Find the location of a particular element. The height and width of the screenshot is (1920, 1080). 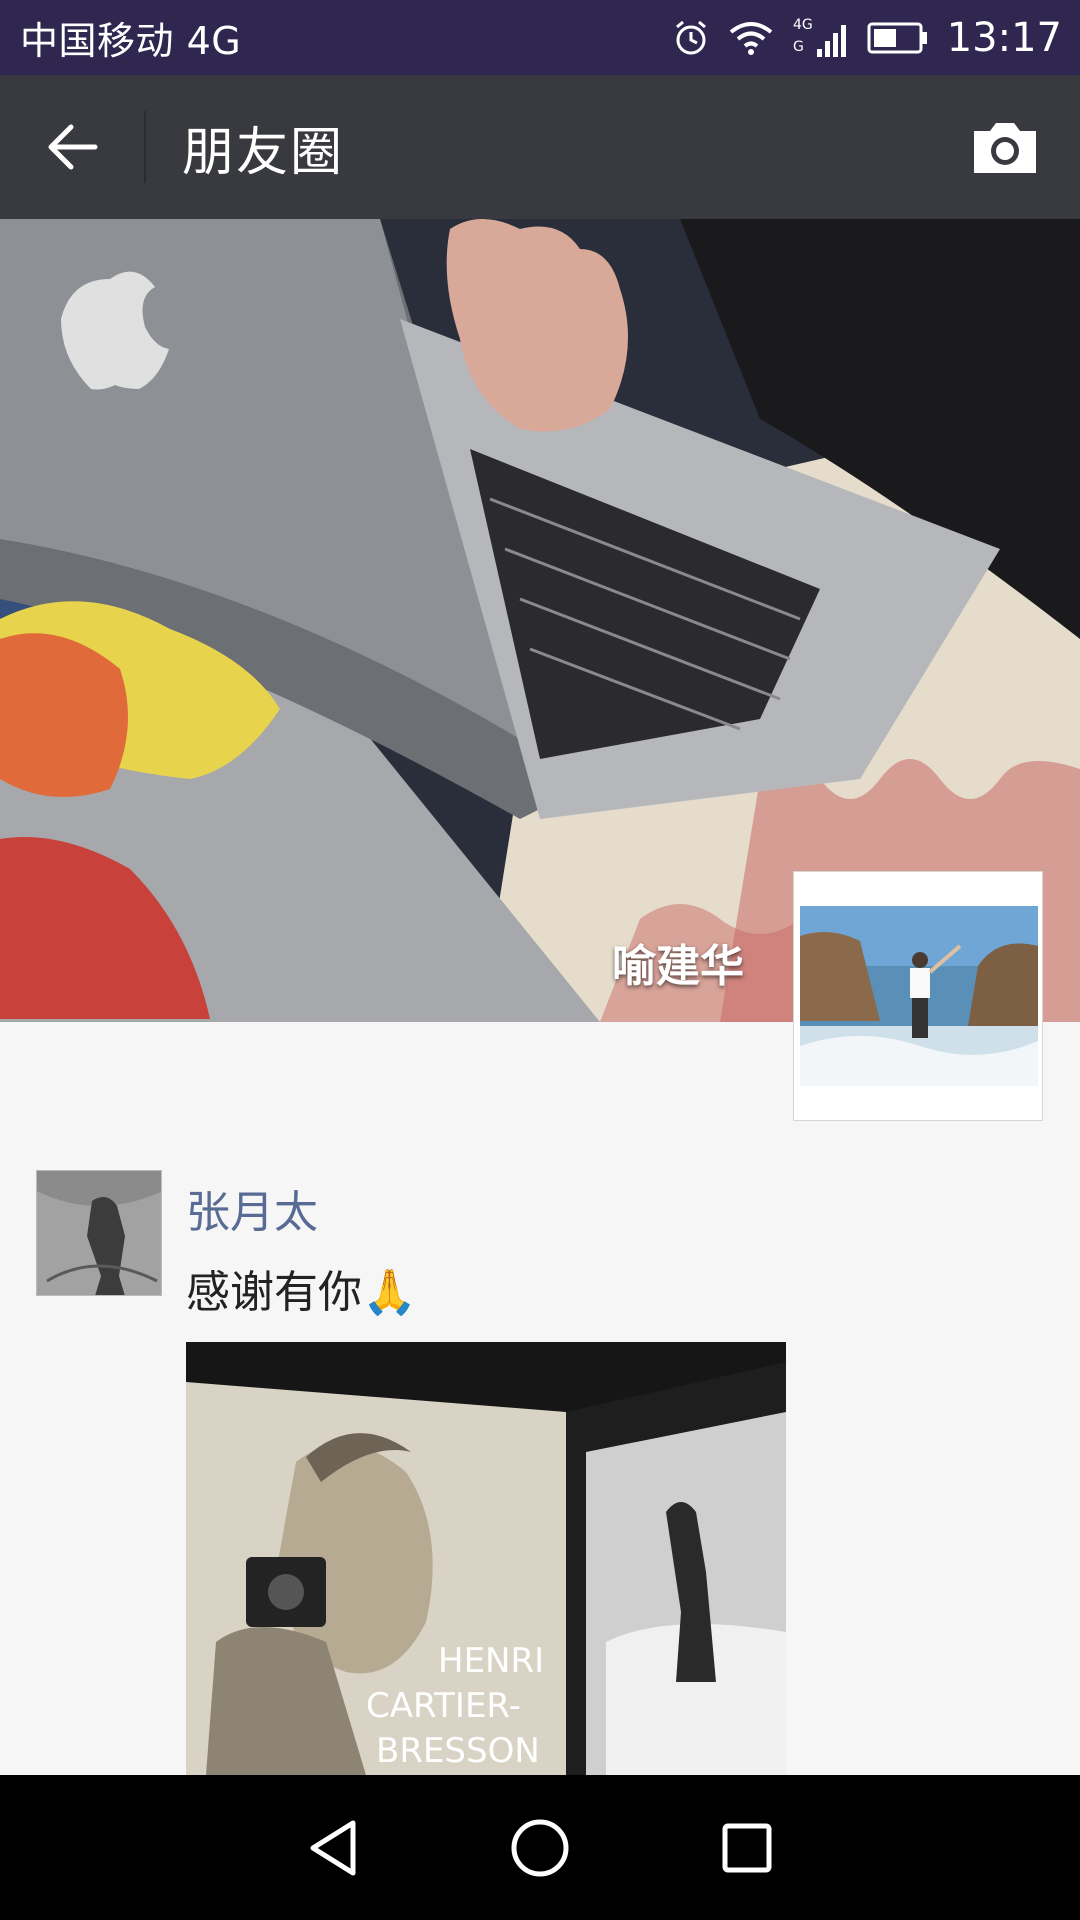

page-title: 朋友圈 is located at coordinates (263, 152).